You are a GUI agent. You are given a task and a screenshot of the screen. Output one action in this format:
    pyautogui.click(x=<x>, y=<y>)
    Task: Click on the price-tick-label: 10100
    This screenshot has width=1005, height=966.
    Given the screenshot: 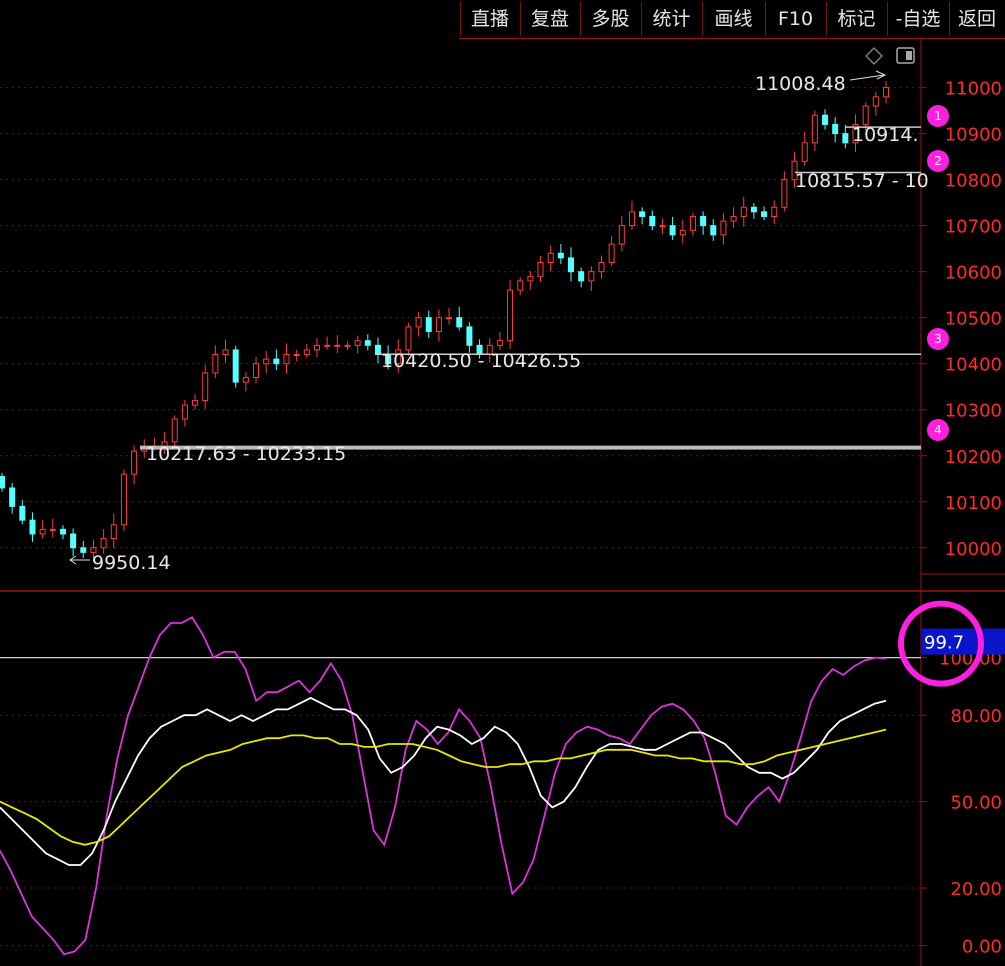 What is the action you would take?
    pyautogui.click(x=973, y=503)
    